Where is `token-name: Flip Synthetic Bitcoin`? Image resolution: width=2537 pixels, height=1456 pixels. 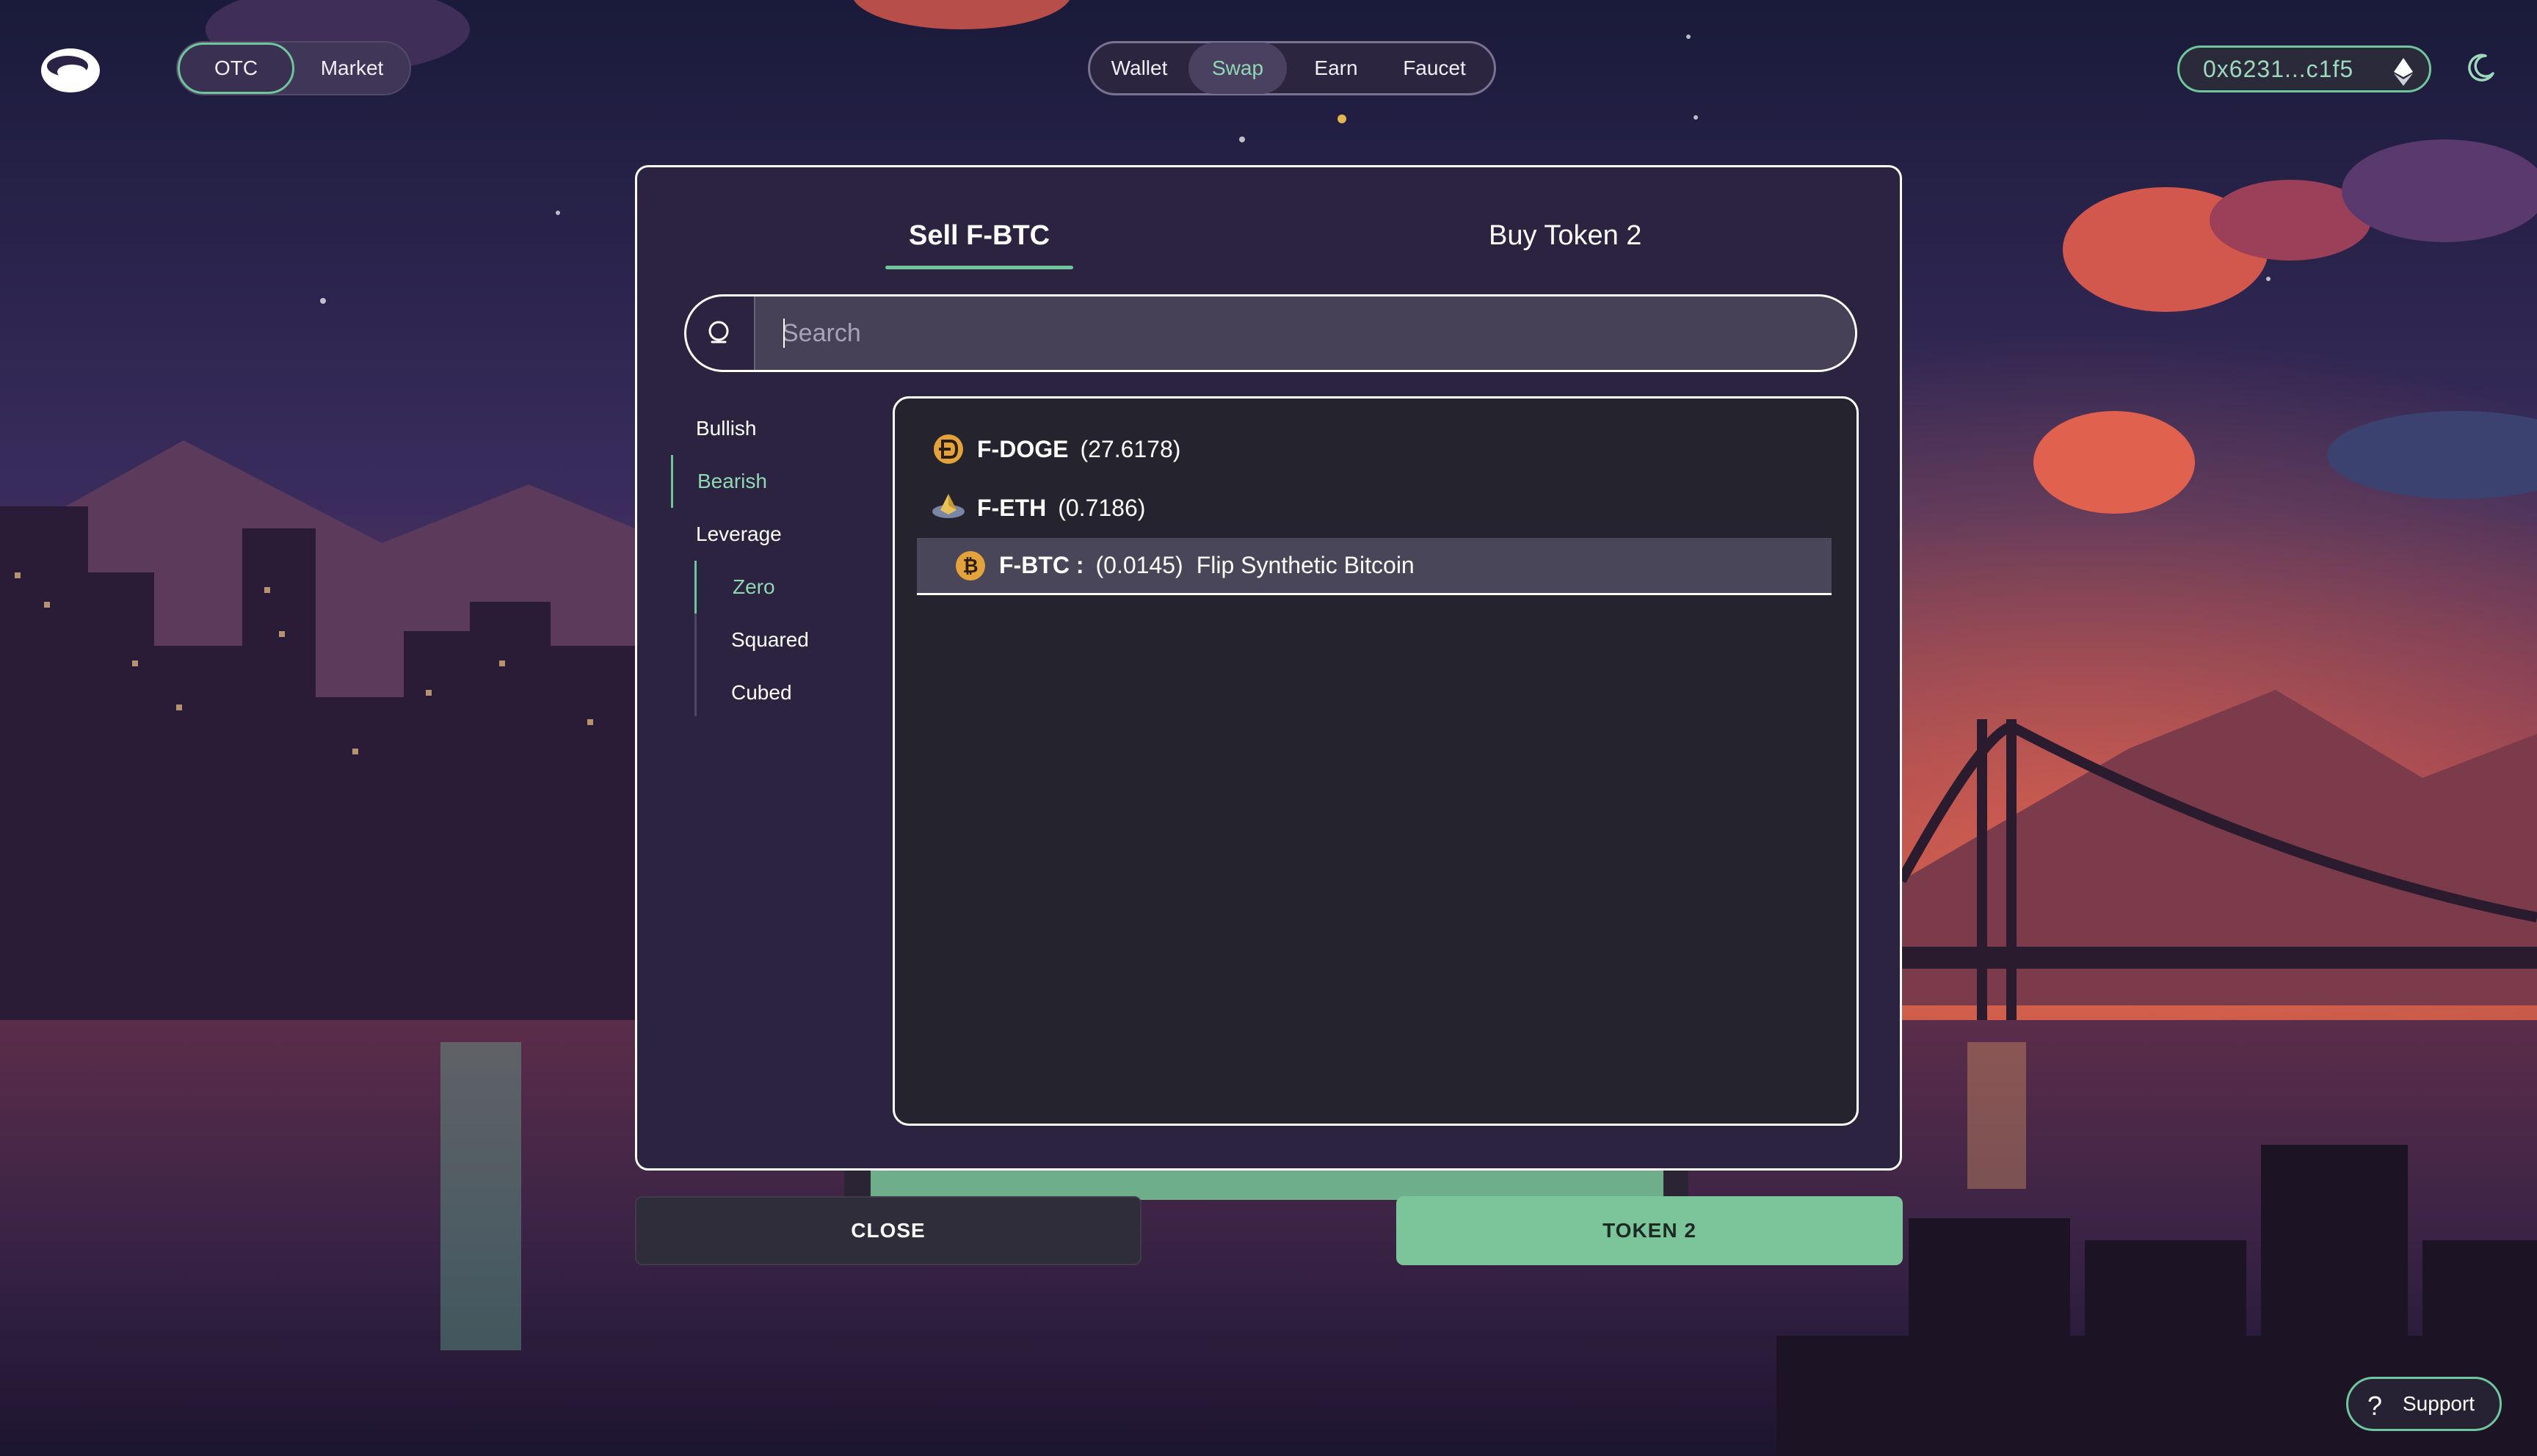
token-name: Flip Synthetic Bitcoin is located at coordinates (1305, 565).